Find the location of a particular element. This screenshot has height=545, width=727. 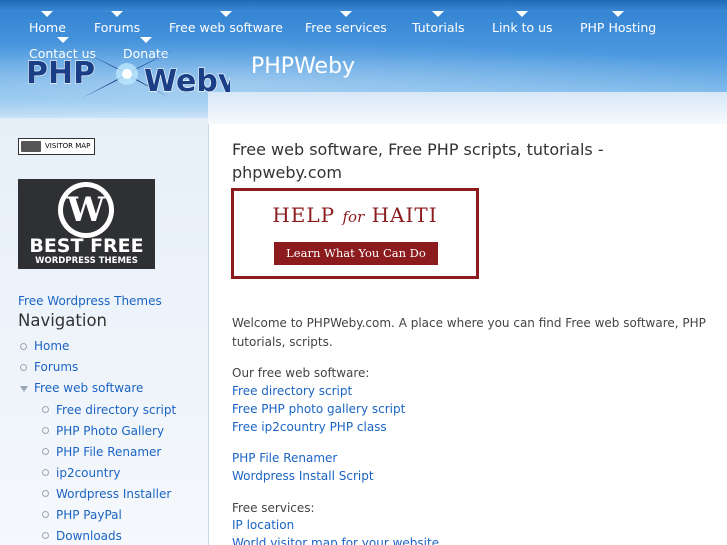

software-heading: Our free web software: is located at coordinates (301, 373).